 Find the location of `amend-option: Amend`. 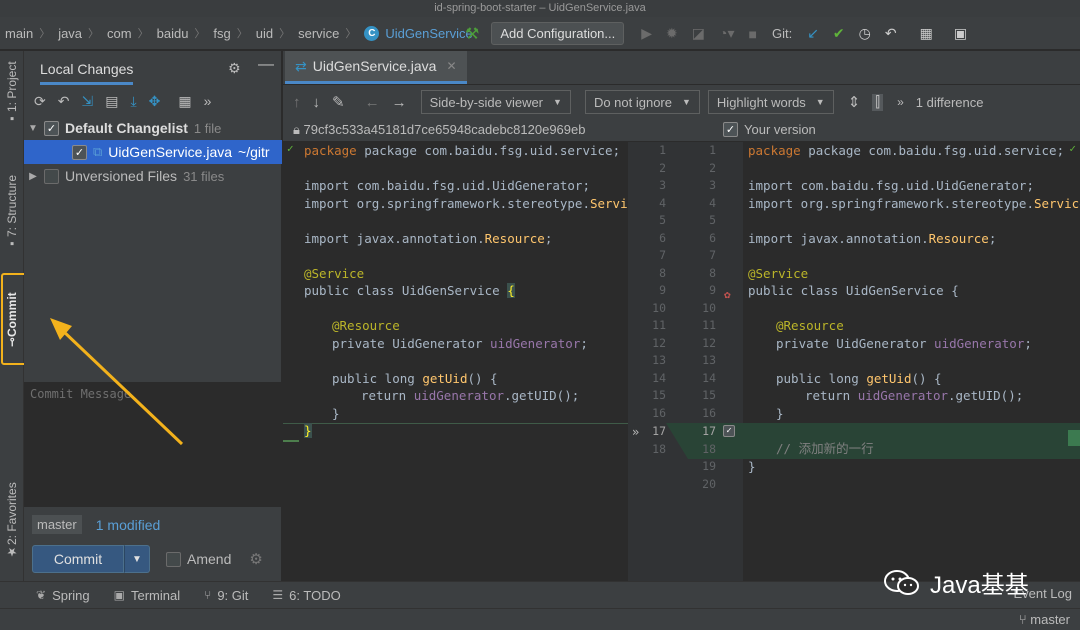

amend-option: Amend is located at coordinates (198, 559).